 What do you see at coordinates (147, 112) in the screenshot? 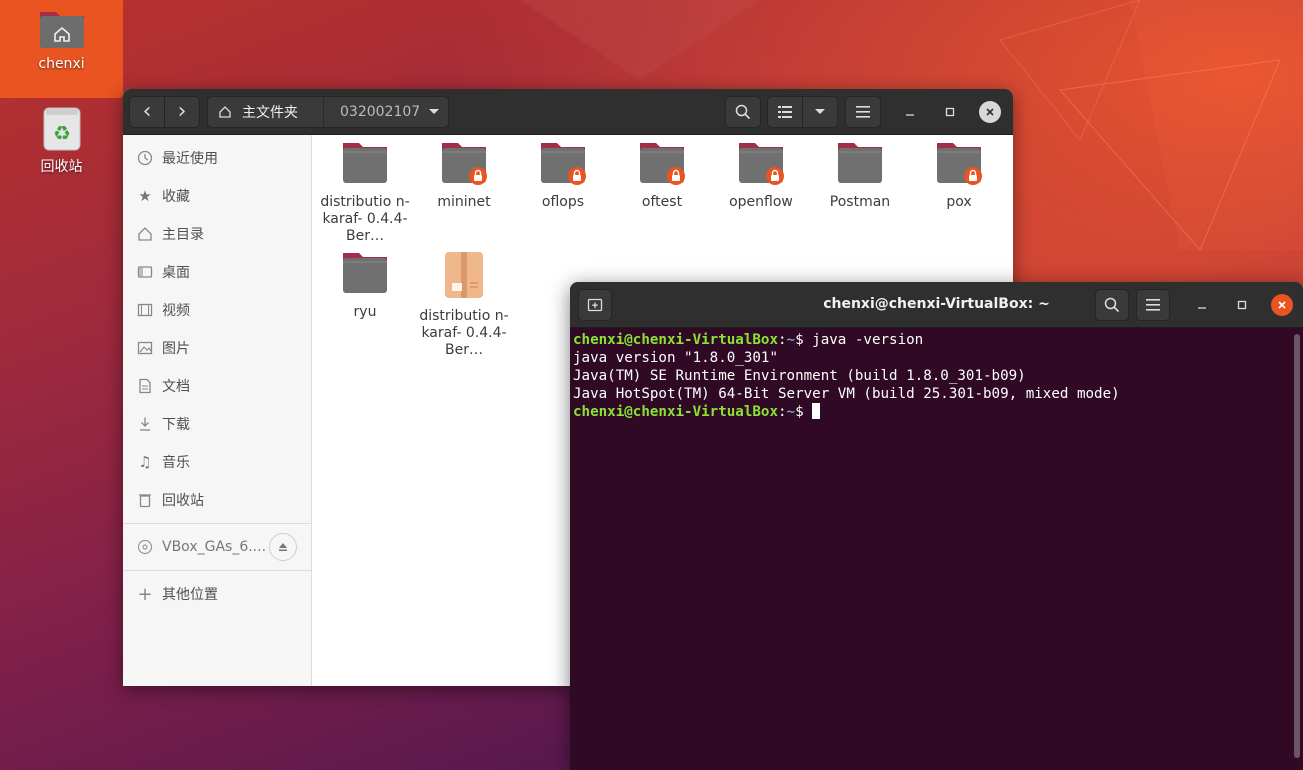
I see `back-button: ‹` at bounding box center [147, 112].